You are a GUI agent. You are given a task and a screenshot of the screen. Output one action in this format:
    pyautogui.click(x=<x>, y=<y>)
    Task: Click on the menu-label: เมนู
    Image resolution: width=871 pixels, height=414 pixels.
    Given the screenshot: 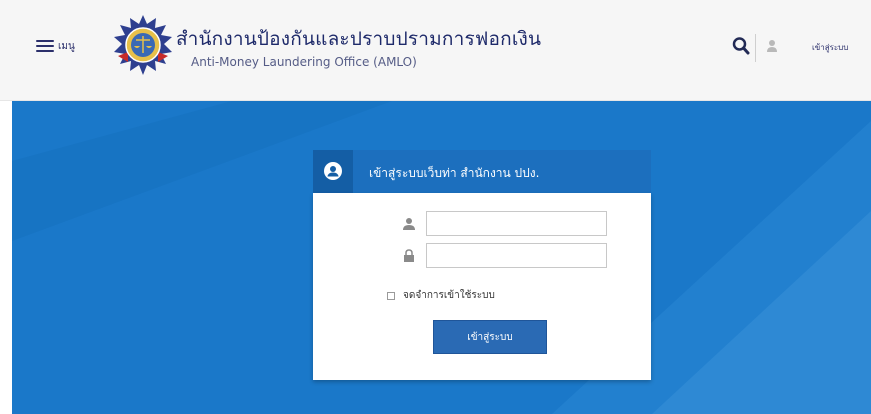 What is the action you would take?
    pyautogui.click(x=66, y=46)
    